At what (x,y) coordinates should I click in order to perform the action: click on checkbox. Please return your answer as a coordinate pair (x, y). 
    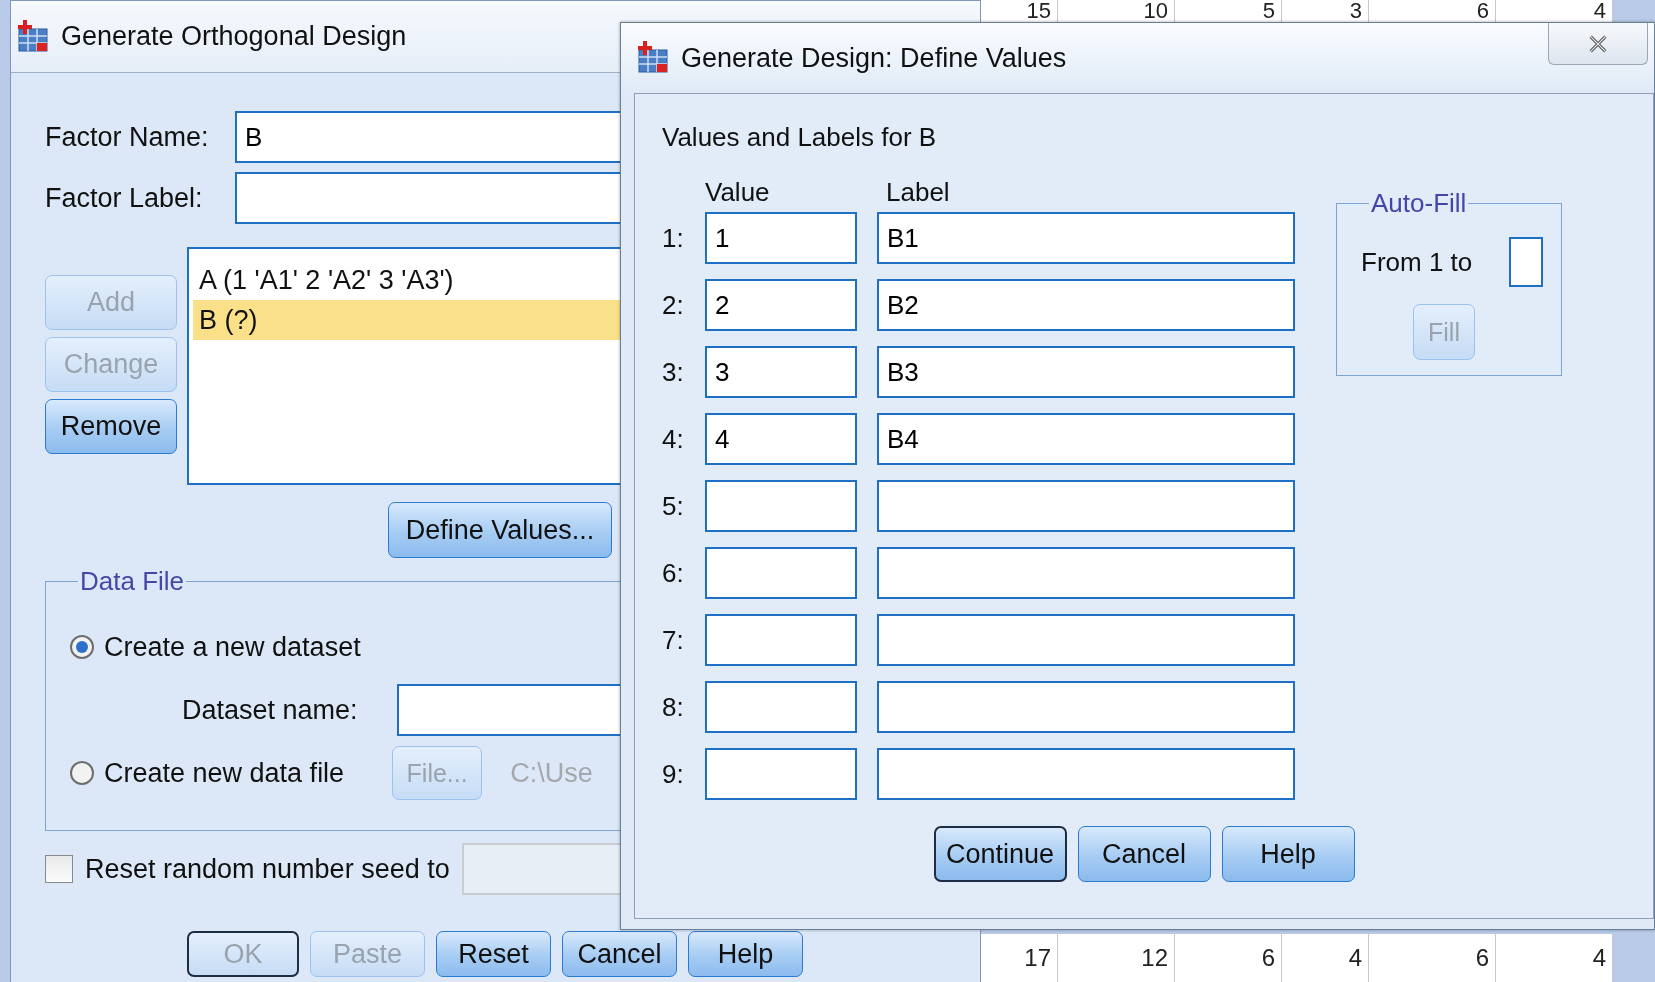
    Looking at the image, I should click on (59, 869).